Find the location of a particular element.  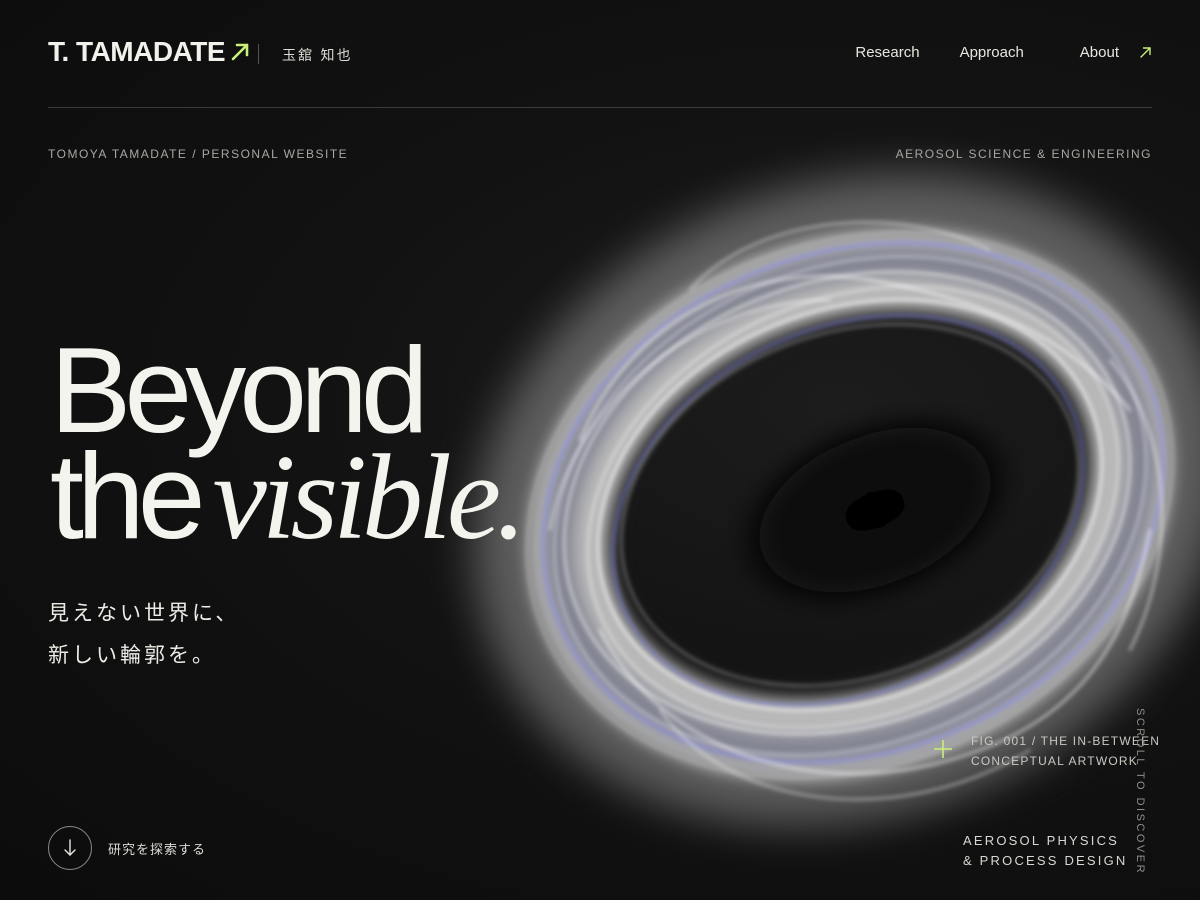

logo-text: T. TAMADATE is located at coordinates (137, 51).